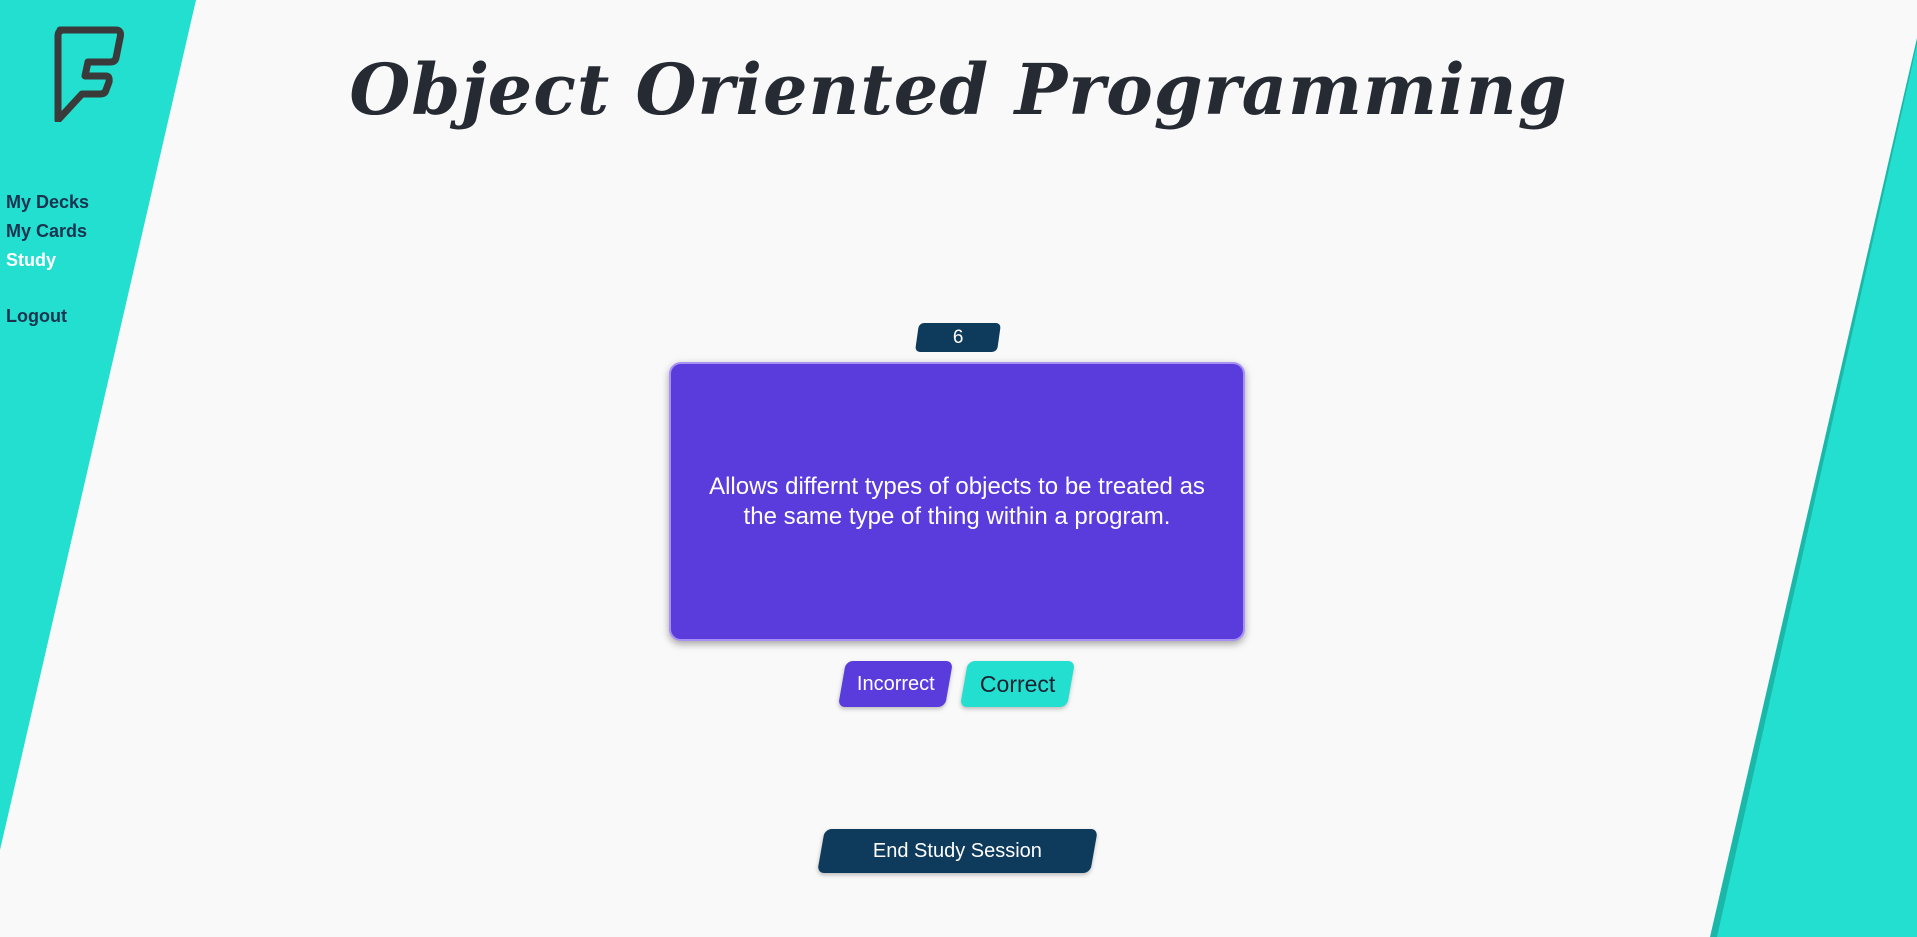  I want to click on end-study-session-button: End Study Session, so click(957, 851).